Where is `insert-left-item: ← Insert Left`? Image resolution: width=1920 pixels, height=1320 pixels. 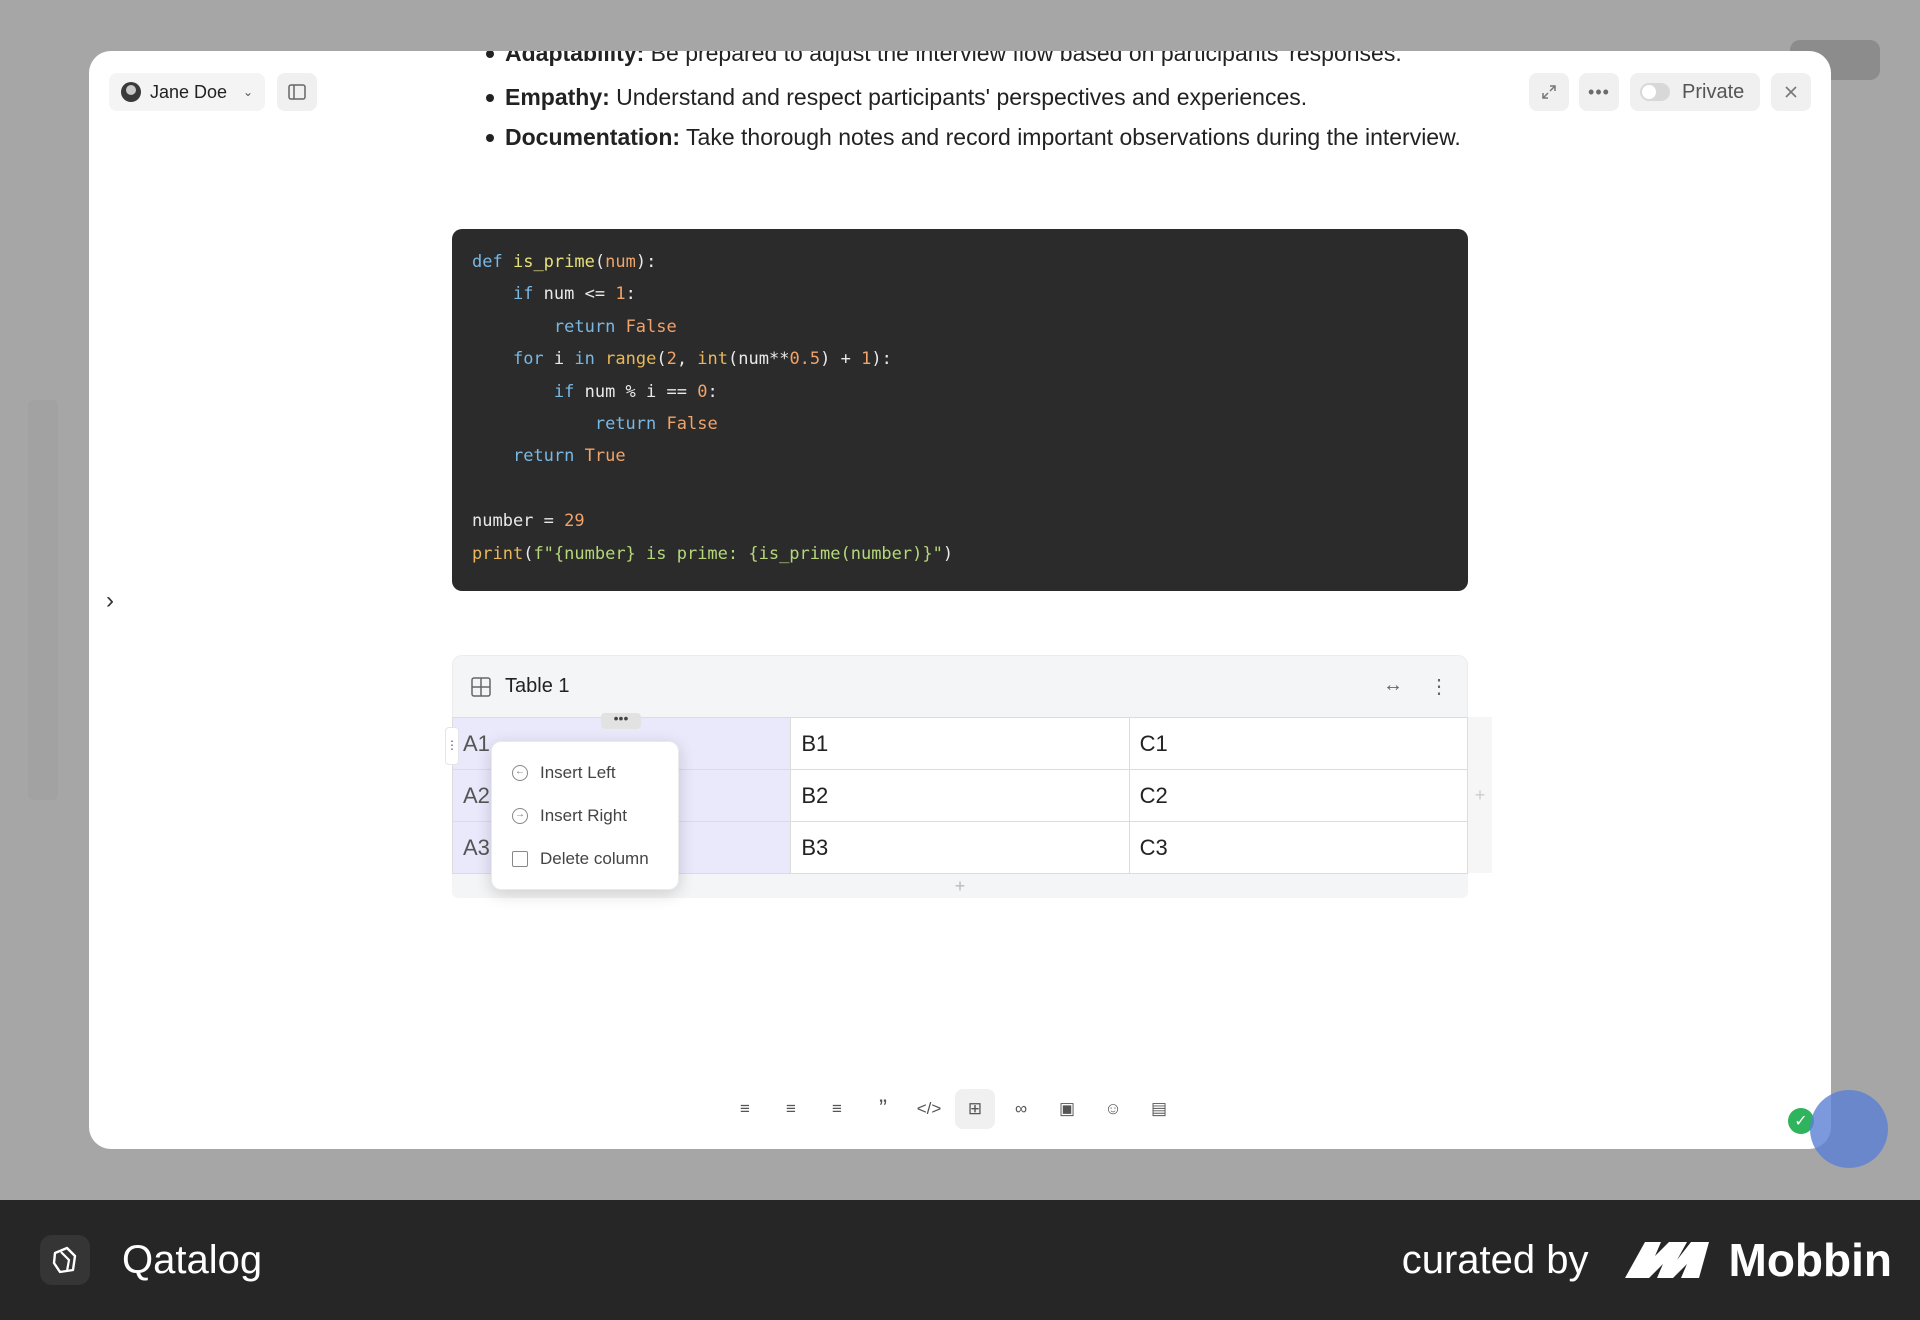 insert-left-item: ← Insert Left is located at coordinates (585, 772).